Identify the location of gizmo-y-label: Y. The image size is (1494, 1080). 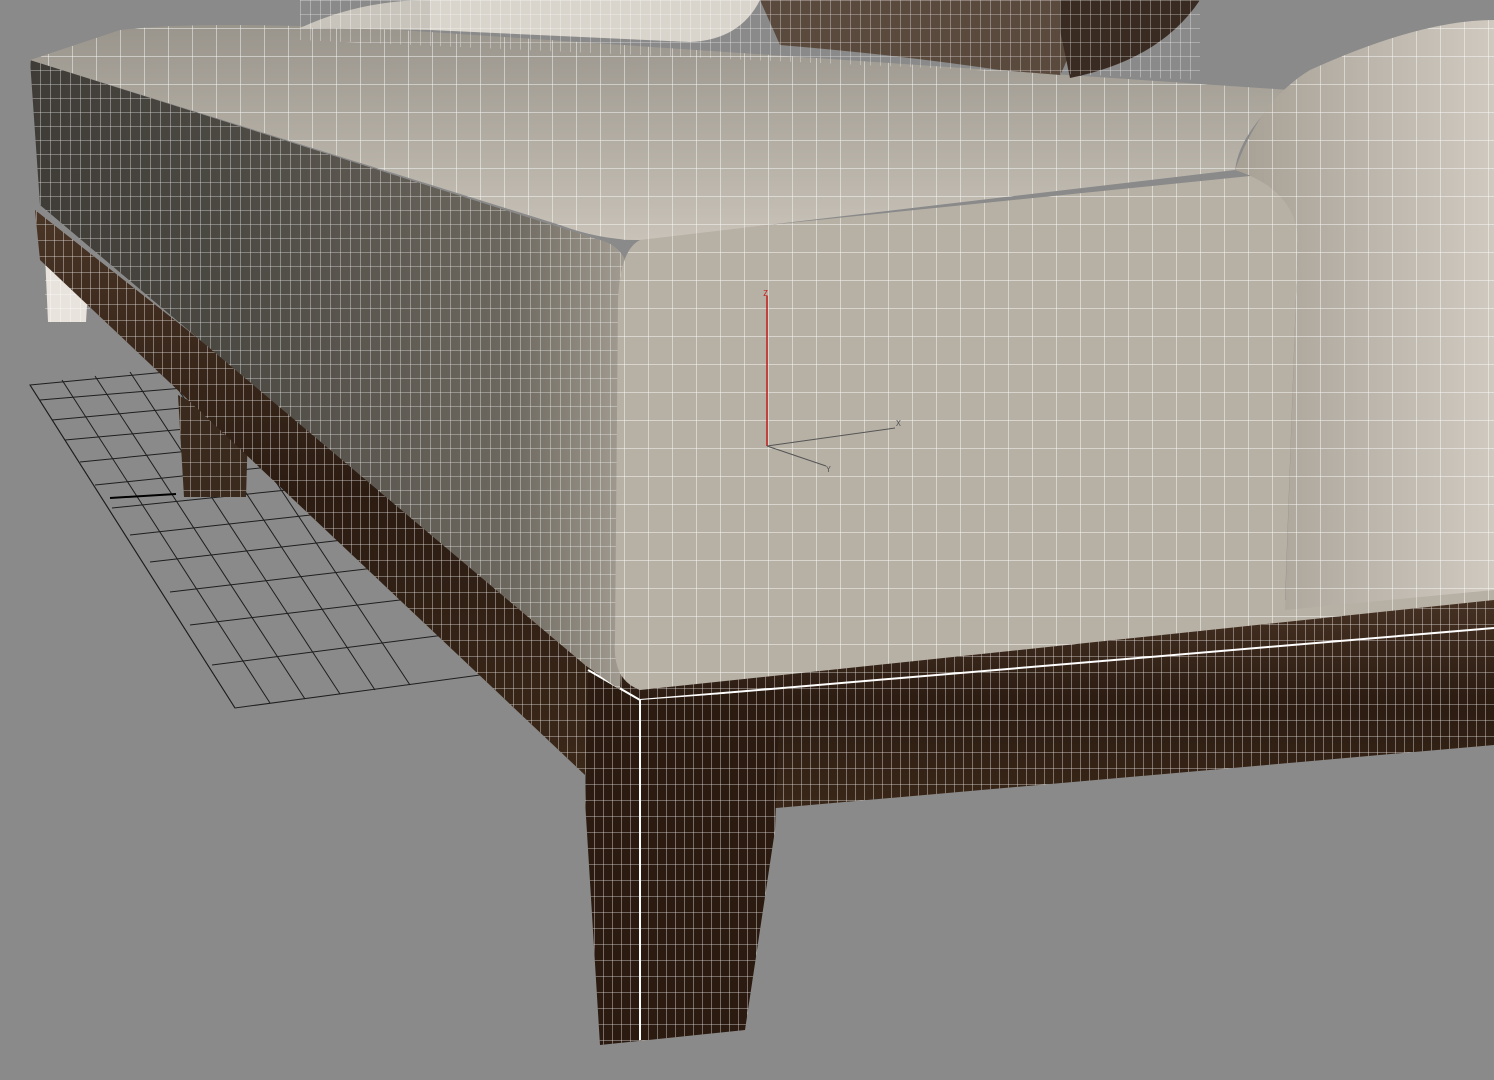
(828, 469).